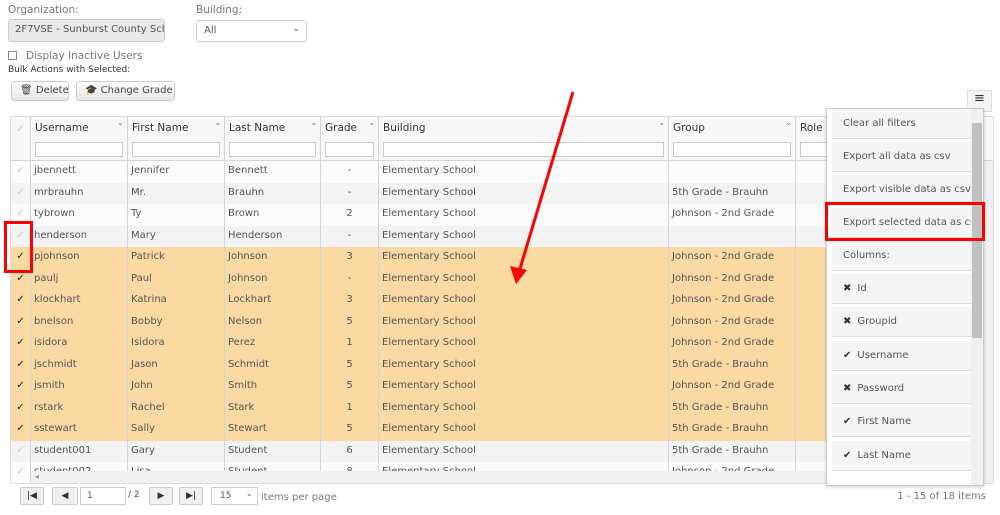  Describe the element at coordinates (176, 139) in the screenshot. I see `column-header: First Name ⌄` at that location.